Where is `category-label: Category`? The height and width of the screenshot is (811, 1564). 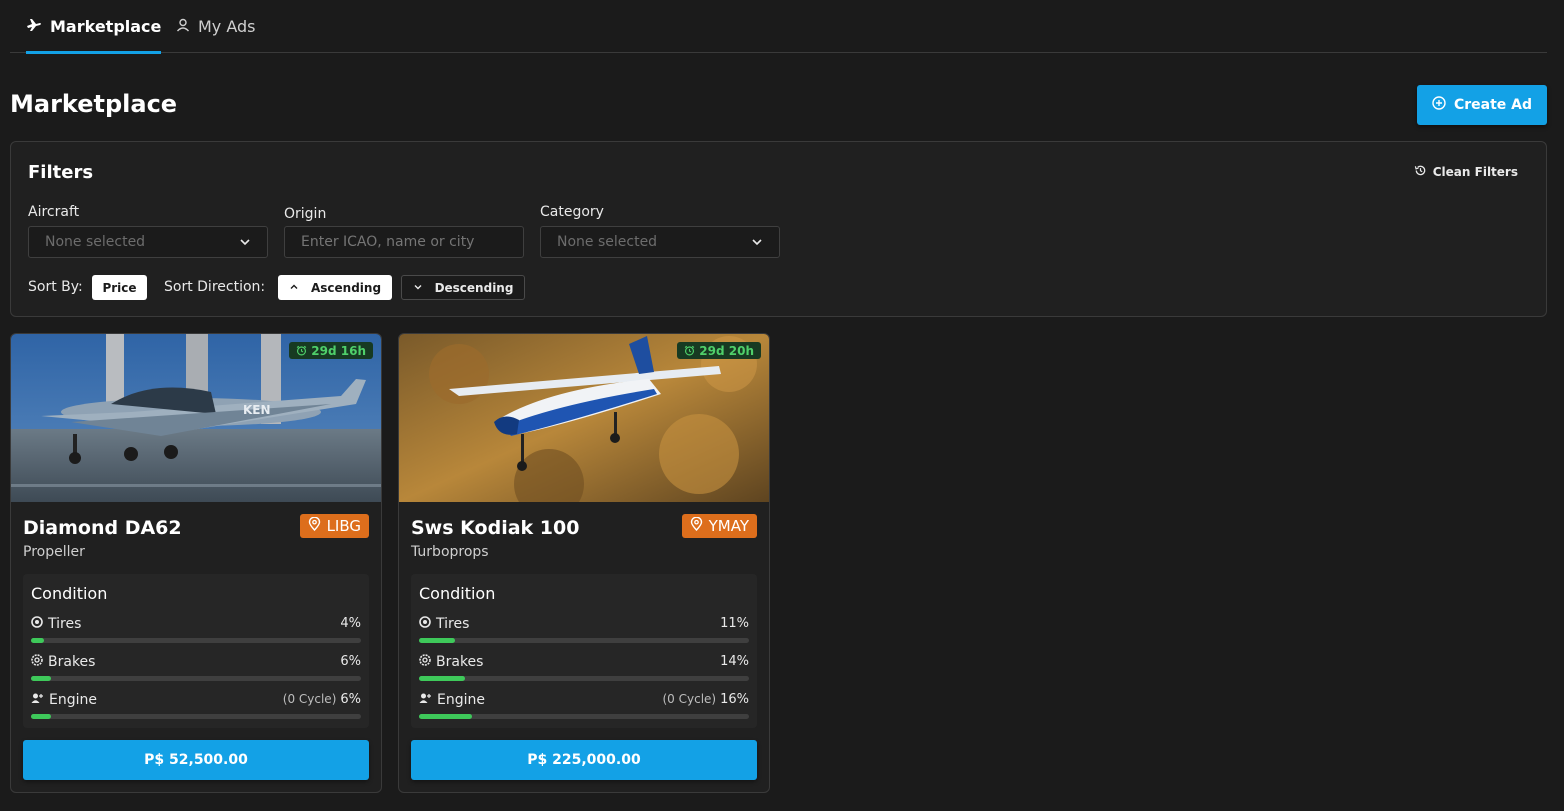
category-label: Category is located at coordinates (572, 212).